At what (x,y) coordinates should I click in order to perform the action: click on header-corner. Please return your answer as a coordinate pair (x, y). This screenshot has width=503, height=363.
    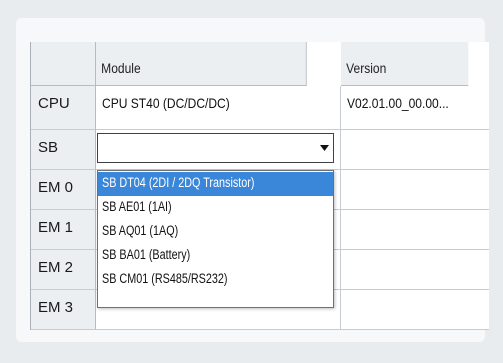
    Looking at the image, I should click on (63, 64).